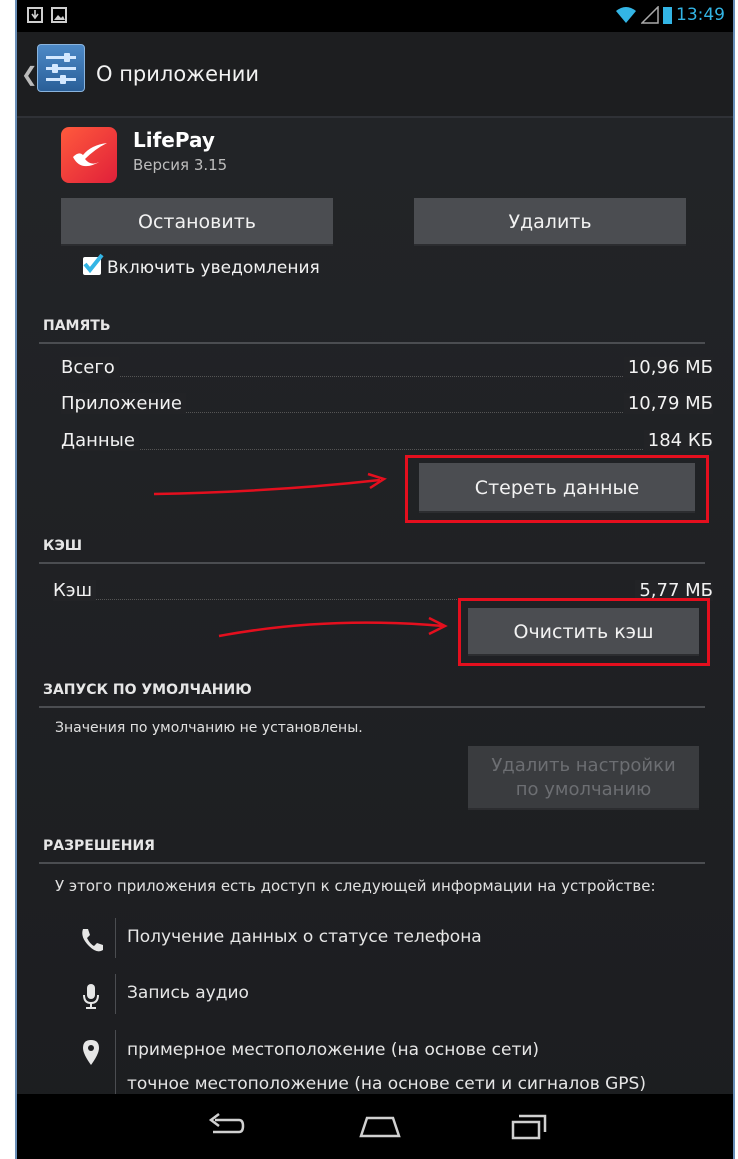  I want to click on uninstall-button-label: Удалить, so click(550, 222).